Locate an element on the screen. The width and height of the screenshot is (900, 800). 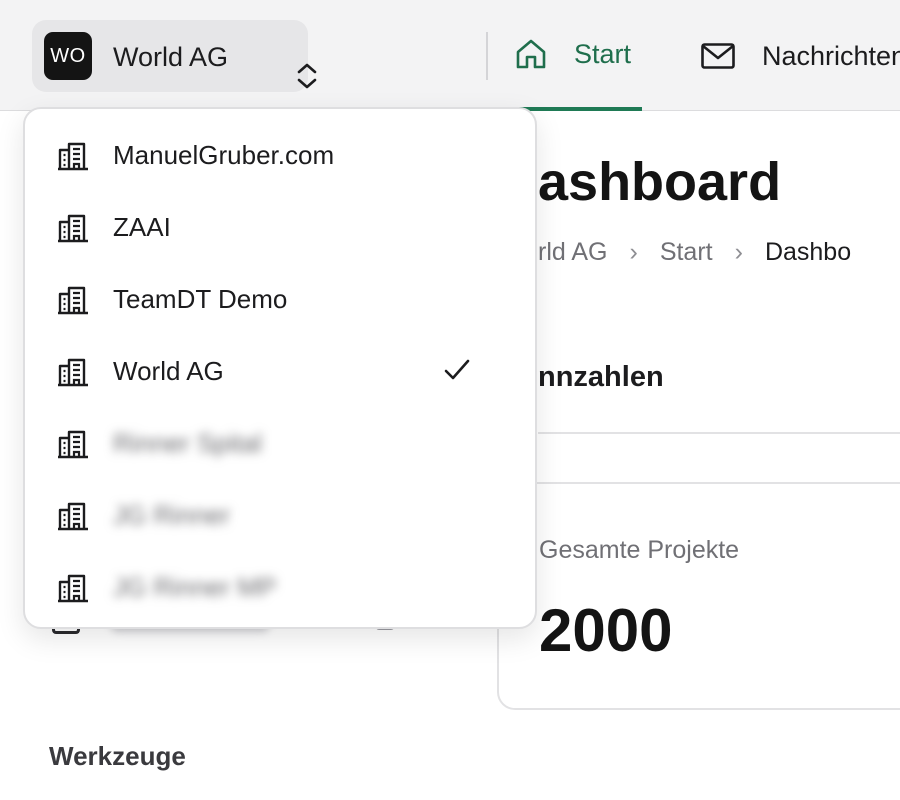
dropdown-item-org: JG Rinner is located at coordinates (280, 515).